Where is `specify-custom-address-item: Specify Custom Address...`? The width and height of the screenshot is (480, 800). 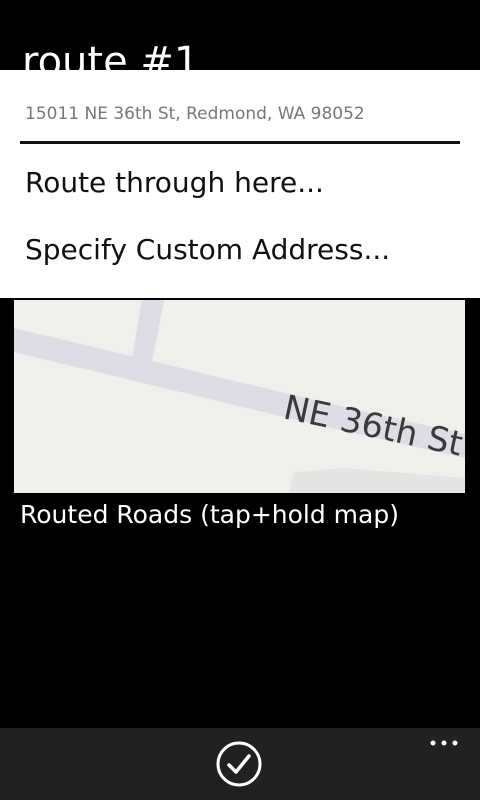 specify-custom-address-item: Specify Custom Address... is located at coordinates (207, 249).